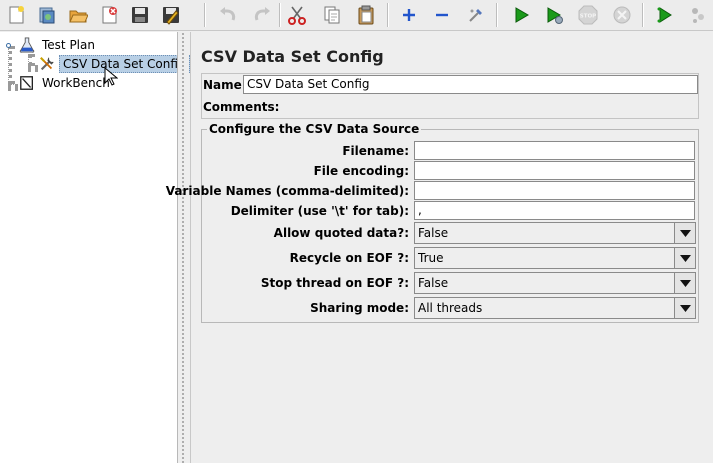  What do you see at coordinates (349, 258) in the screenshot?
I see `recycle-on-eof-label: Recycle on EOF ?:` at bounding box center [349, 258].